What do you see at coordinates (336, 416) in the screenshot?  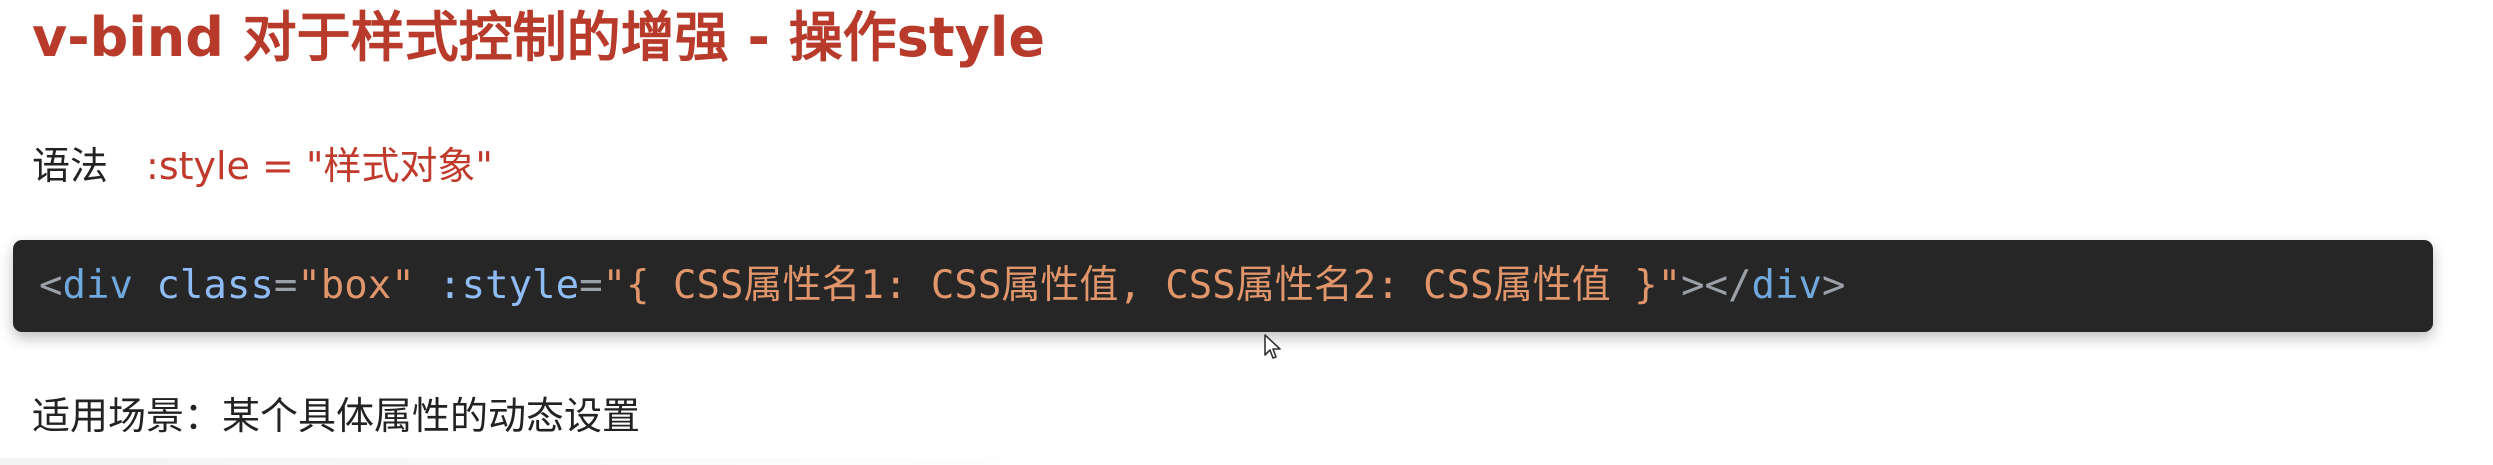 I see `usage-scenario: 适用场景：某个具体属性的动态设置` at bounding box center [336, 416].